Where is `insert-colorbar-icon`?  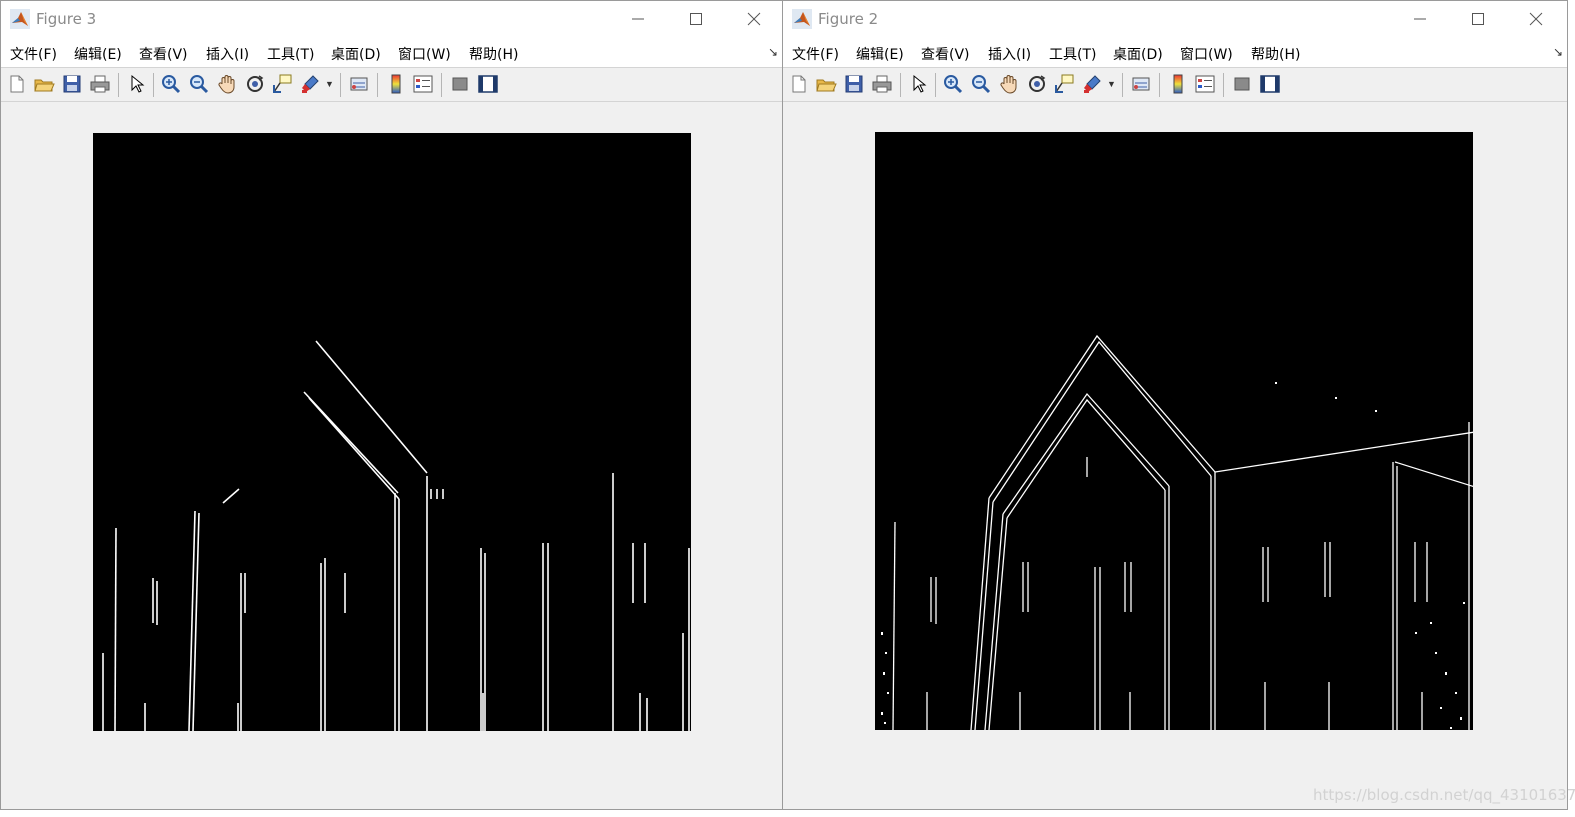 insert-colorbar-icon is located at coordinates (396, 84).